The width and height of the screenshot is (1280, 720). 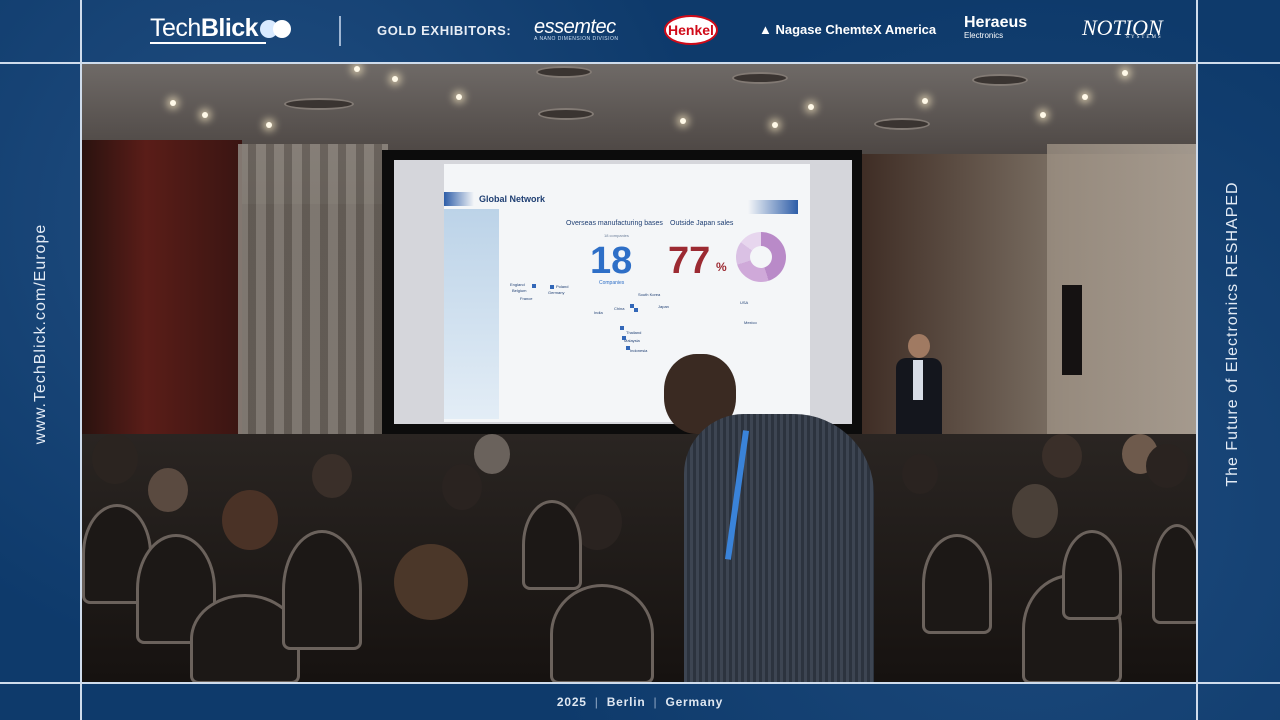 I want to click on slide-place-japan: Japan, so click(x=663, y=306).